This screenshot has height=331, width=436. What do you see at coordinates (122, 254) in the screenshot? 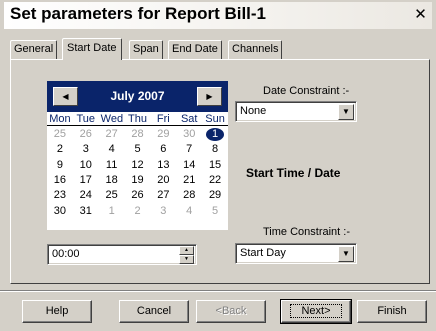
I see `time-spin-input: 00:00 ▲ ▼` at bounding box center [122, 254].